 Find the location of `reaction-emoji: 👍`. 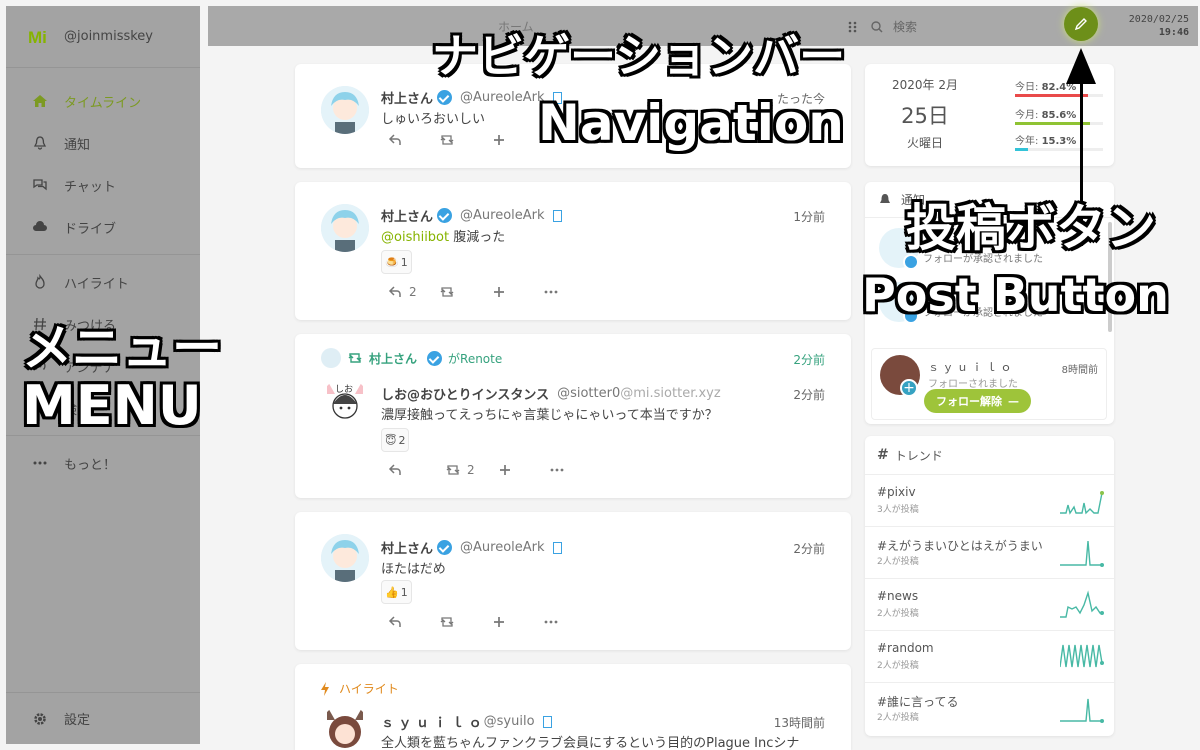

reaction-emoji: 👍 is located at coordinates (392, 592).